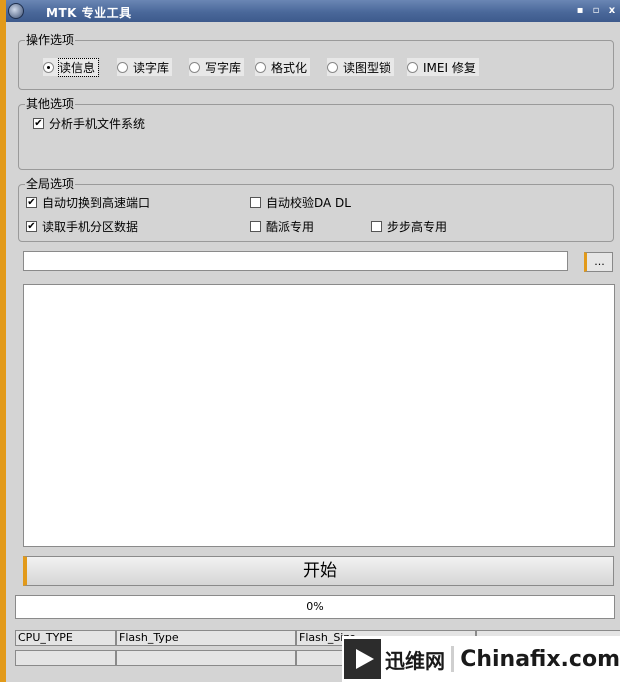 This screenshot has width=620, height=682. Describe the element at coordinates (151, 67) in the screenshot. I see `radio-read-flash-label: 读字库` at that location.